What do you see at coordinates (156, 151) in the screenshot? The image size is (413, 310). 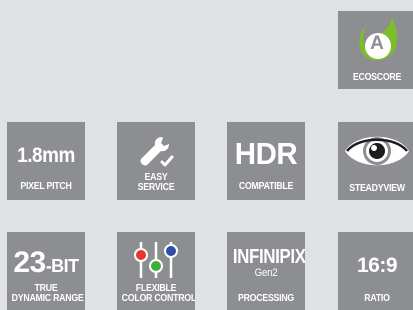 I see `wrench-check-icon` at bounding box center [156, 151].